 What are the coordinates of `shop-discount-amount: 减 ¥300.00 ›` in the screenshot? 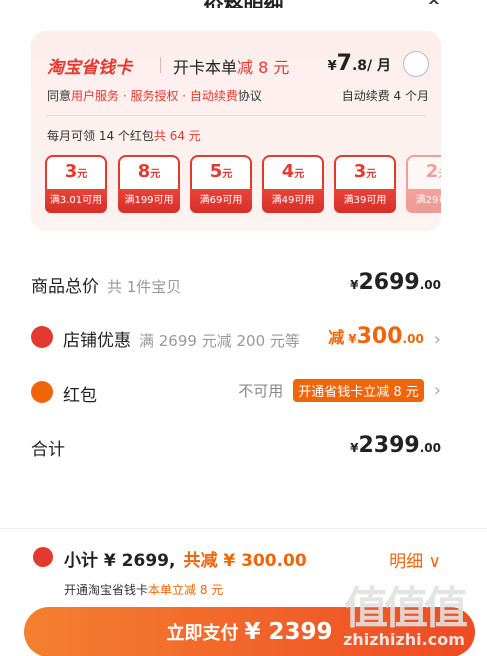 It's located at (384, 337).